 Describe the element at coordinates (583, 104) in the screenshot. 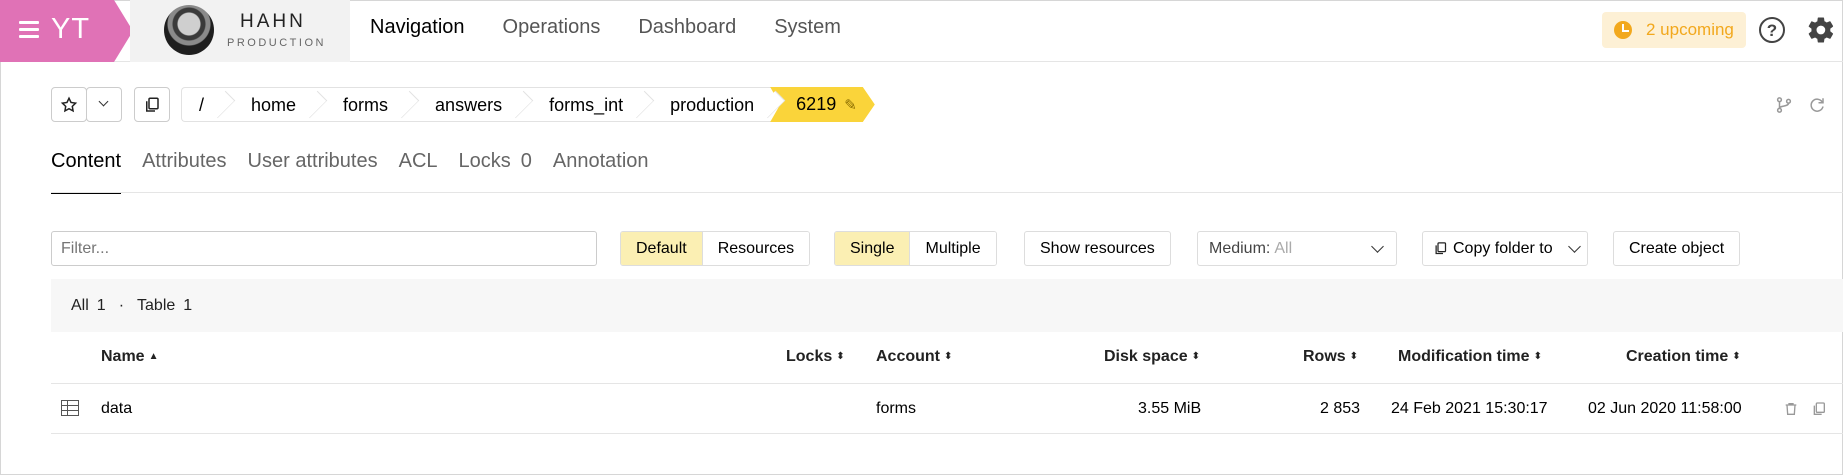

I see `breadcrumb-item: forms_int` at that location.